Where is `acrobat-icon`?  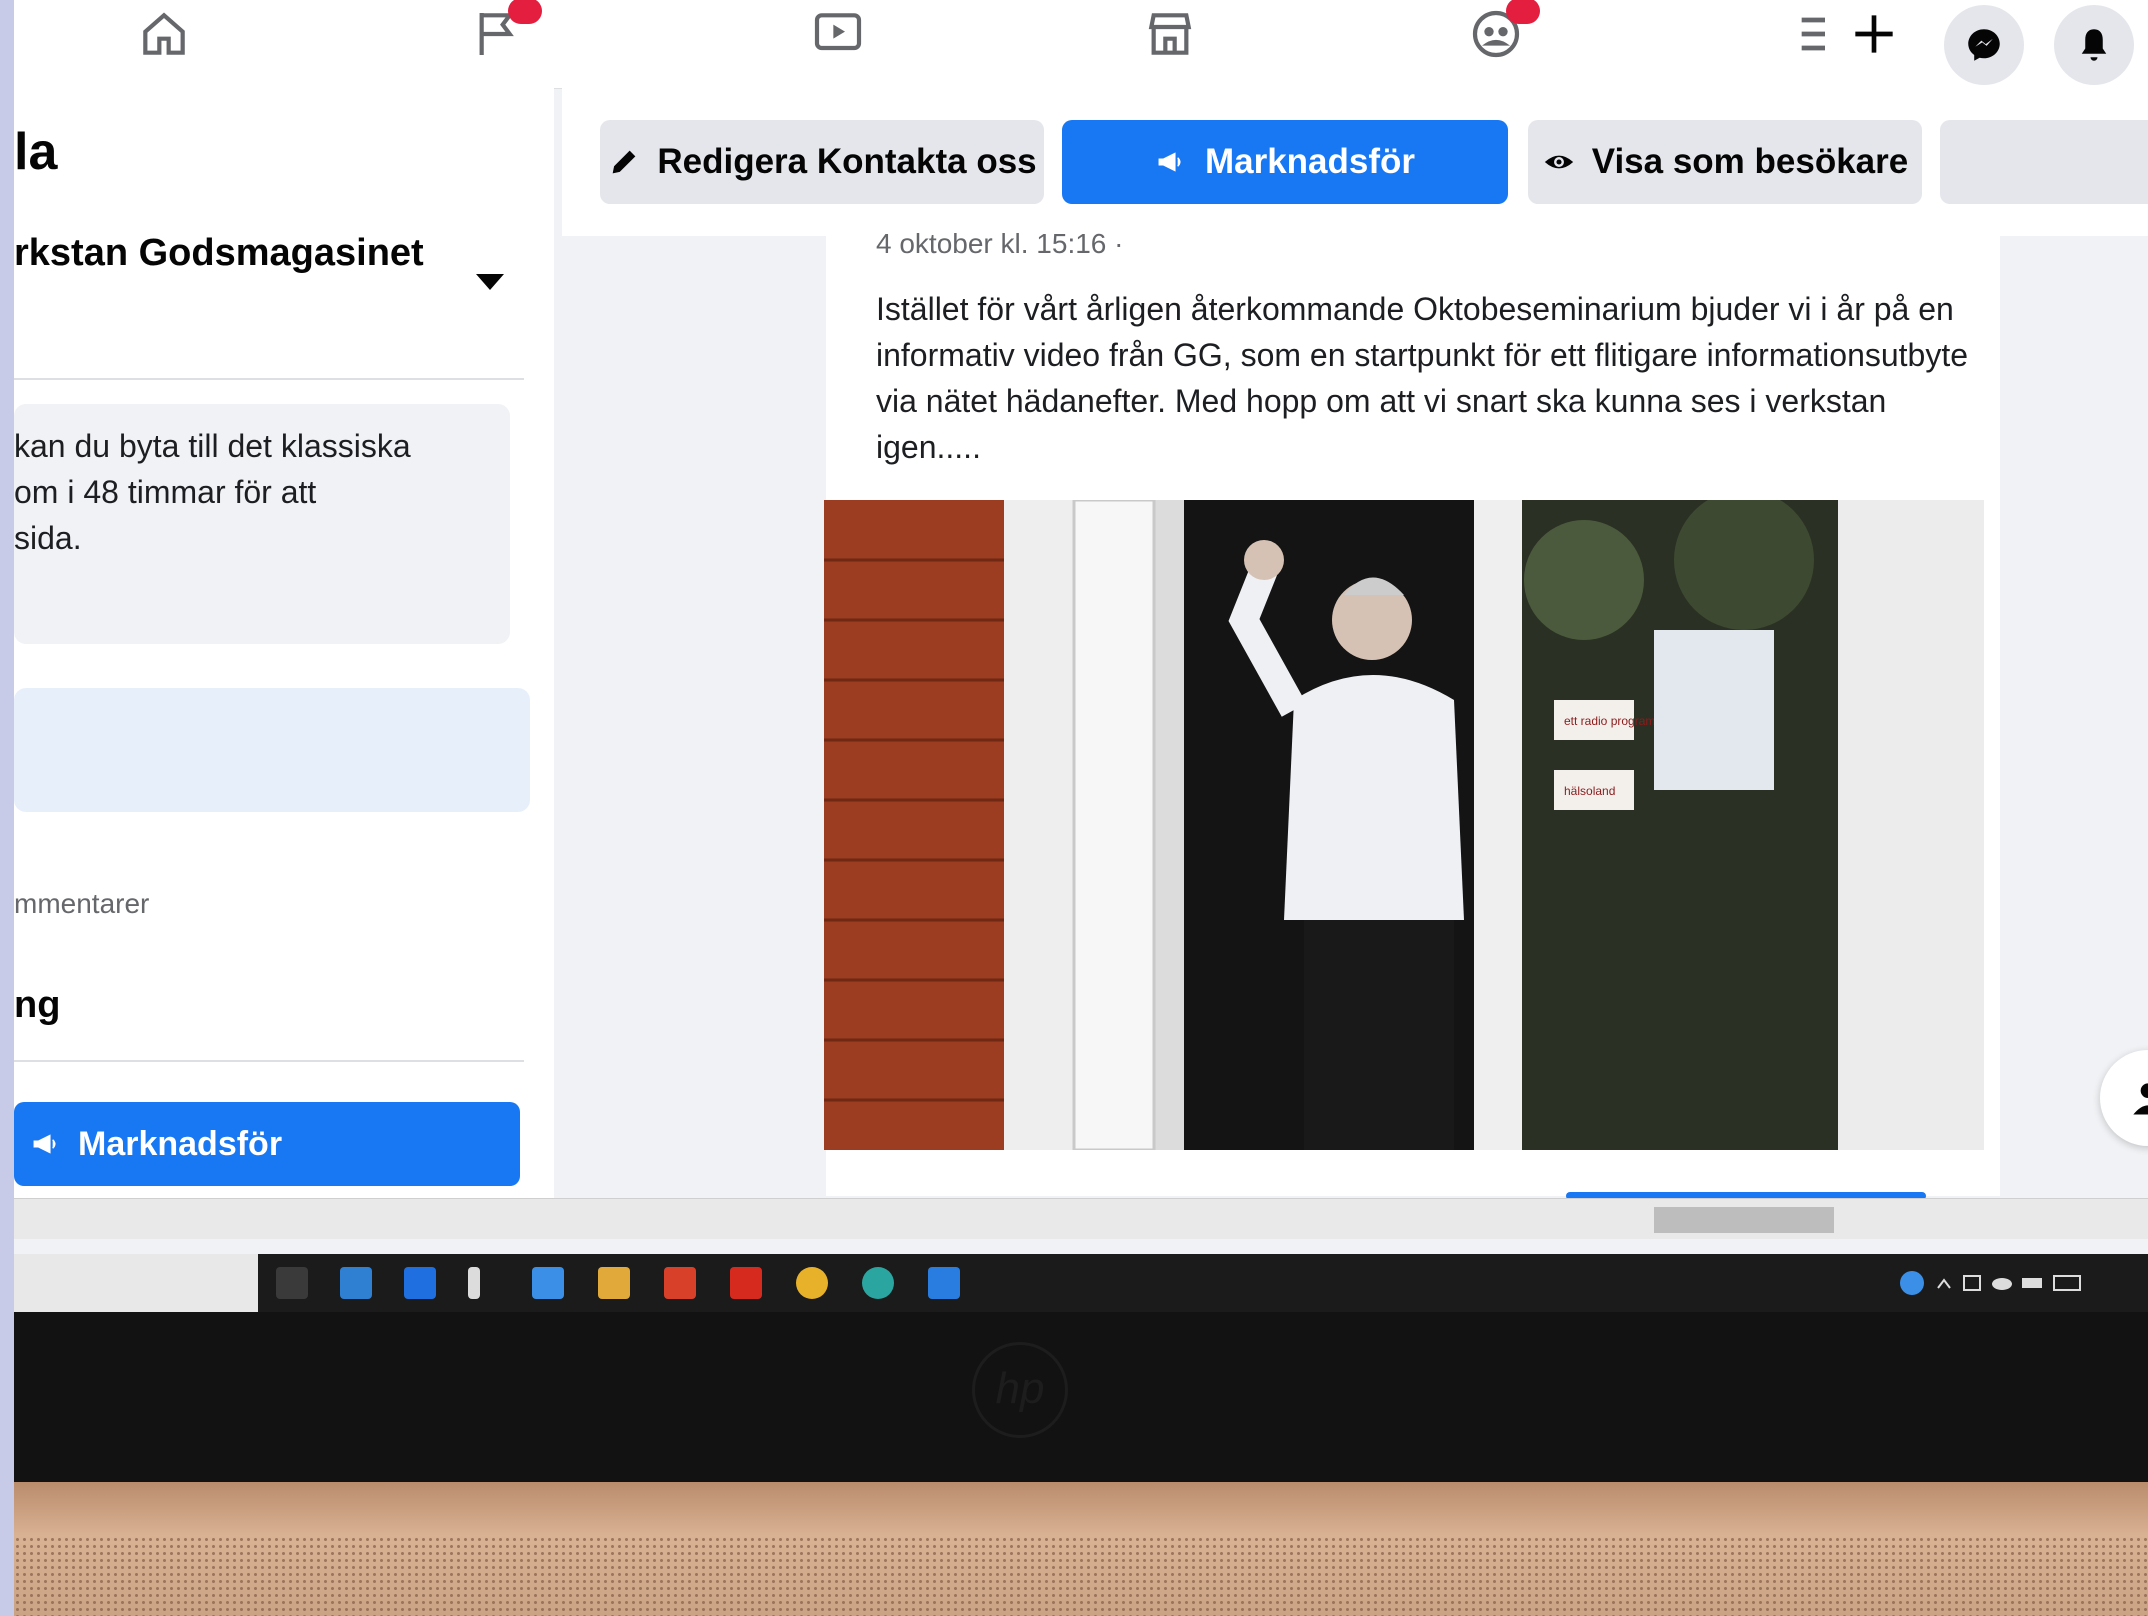
acrobat-icon is located at coordinates (746, 1283).